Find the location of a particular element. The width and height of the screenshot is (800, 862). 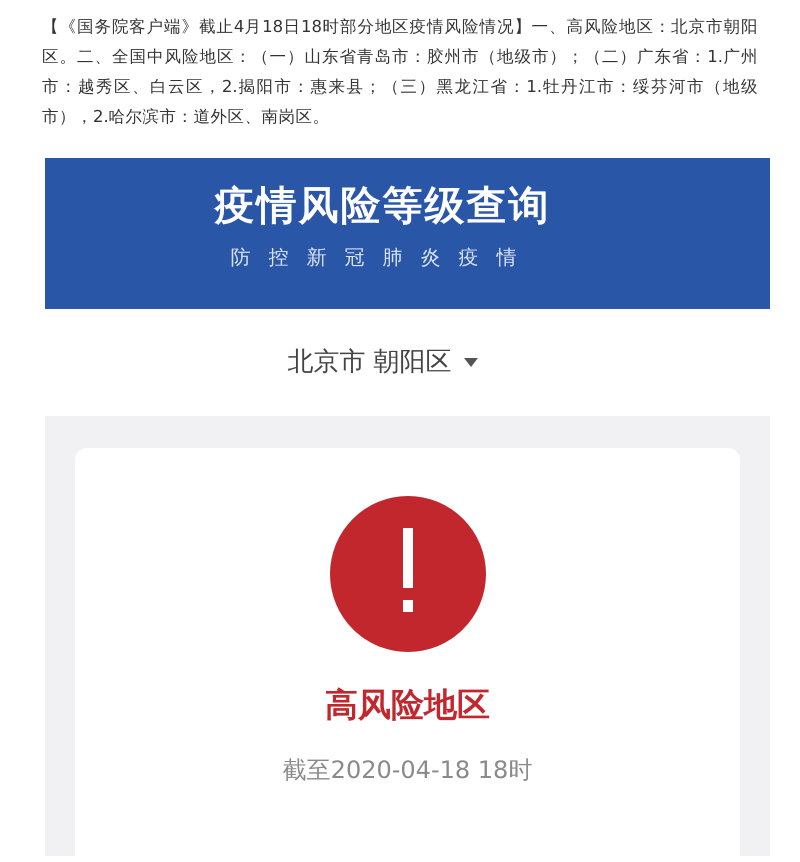

article-paragraph: 【《国务院客户端》截止4月18日18时部分地区疫情风险情况】一、高风险地区：北京市朝阳区。二、全国中风险地区：（一）山东省青岛市：胶州市（地级市）；（二）广东省：1.广州市：越秀区、白云区，2.揭阳市：惠来县；（三）黑龙江省：1.牡丹江市：绥芬河市（地级市），2.哈尔滨市：道外区、南岗区。 is located at coordinates (400, 72).